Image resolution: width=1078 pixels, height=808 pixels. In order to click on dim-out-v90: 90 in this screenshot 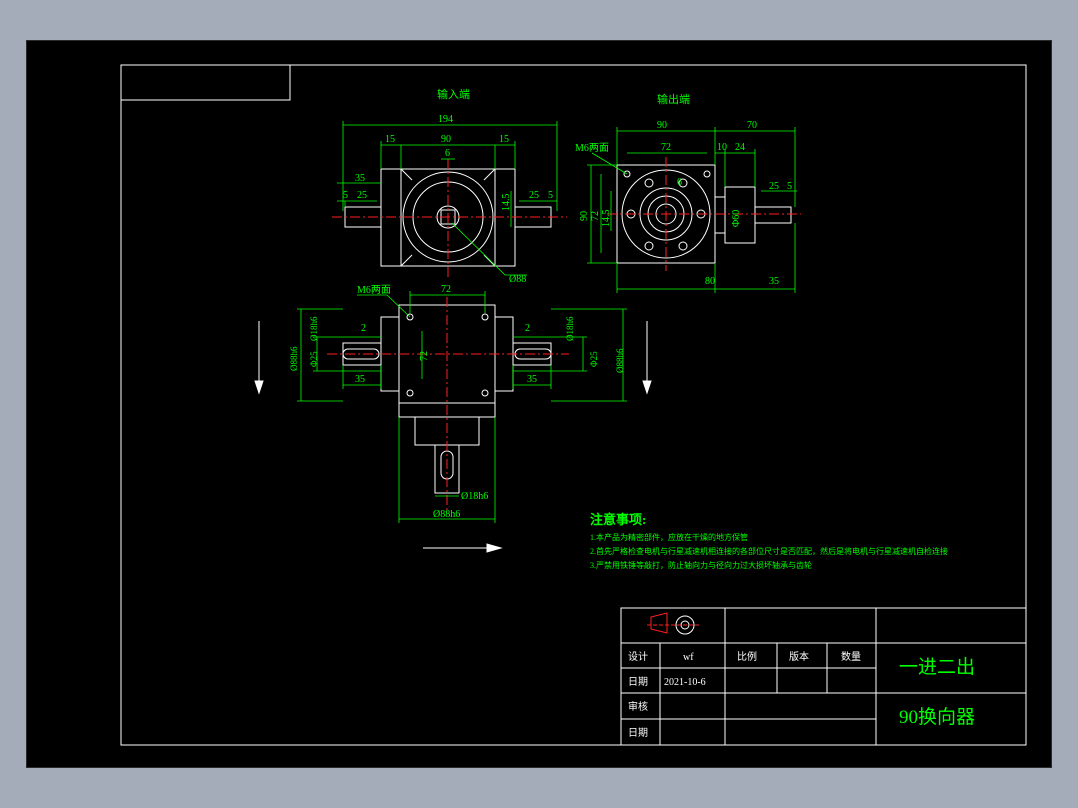, I will do `click(584, 216)`.